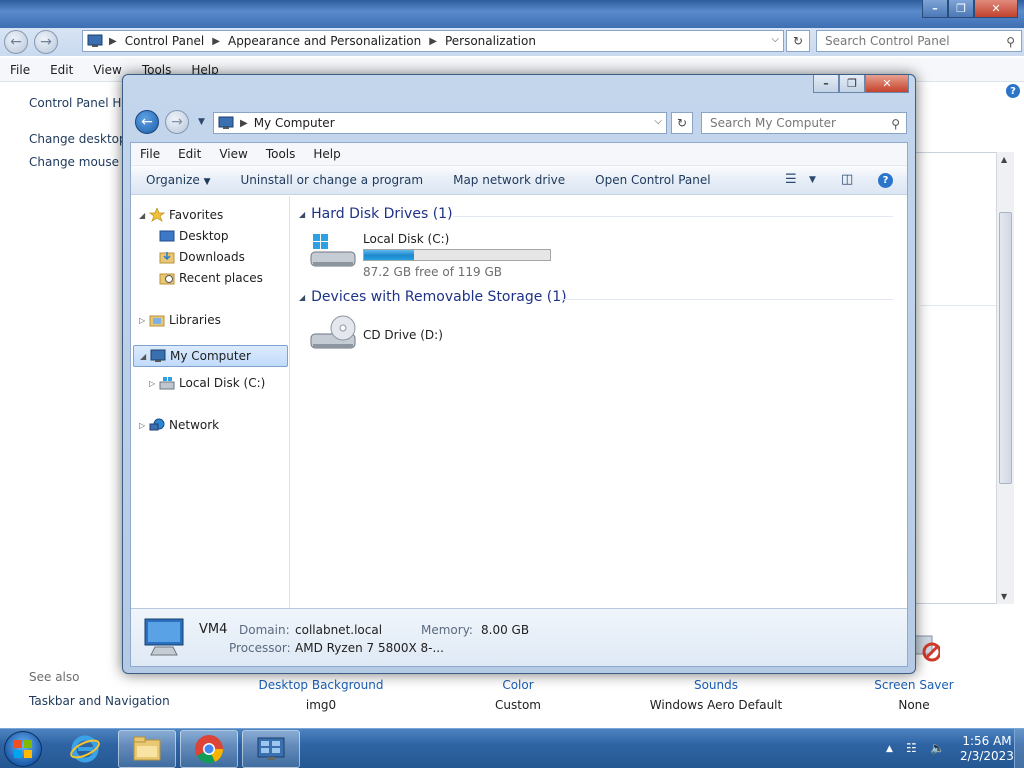 The height and width of the screenshot is (768, 1024). I want to click on search-input: Search My Computer ⚲, so click(804, 123).